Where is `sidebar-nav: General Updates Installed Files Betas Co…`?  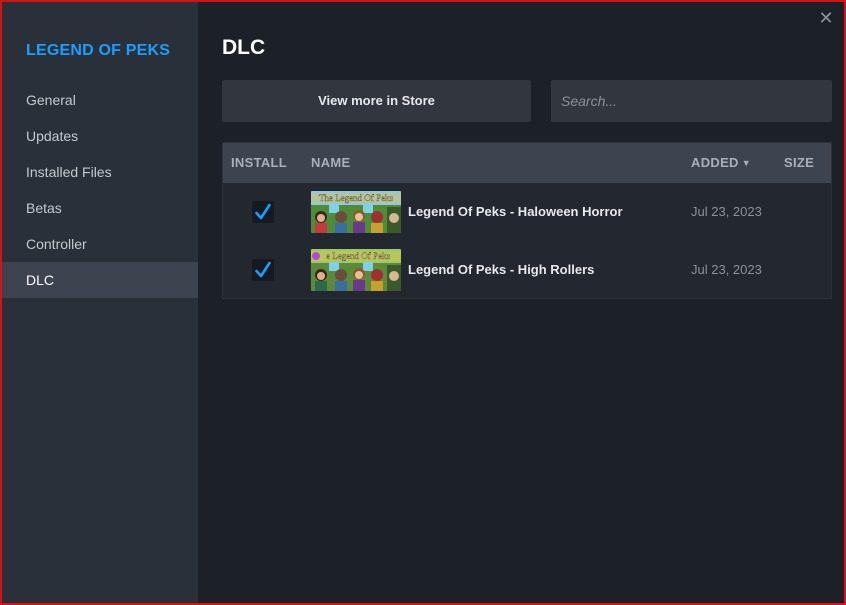
sidebar-nav: General Updates Installed Files Betas Co… is located at coordinates (100, 190).